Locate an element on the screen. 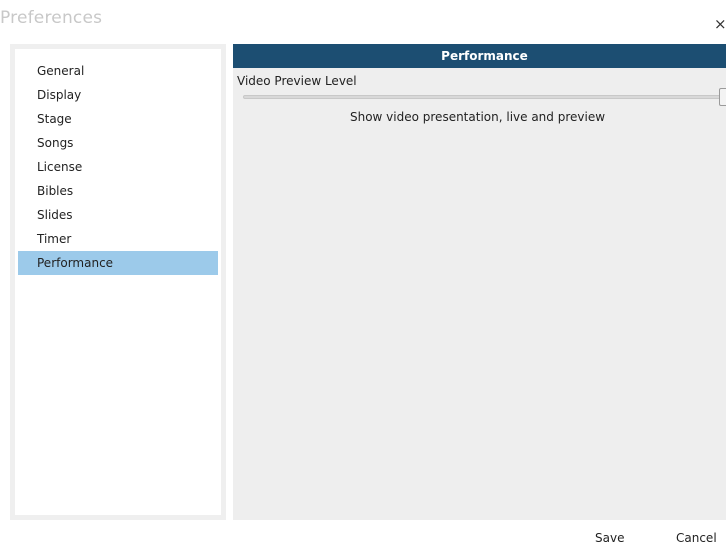 This screenshot has width=726, height=545. save-button: Save is located at coordinates (609, 538).